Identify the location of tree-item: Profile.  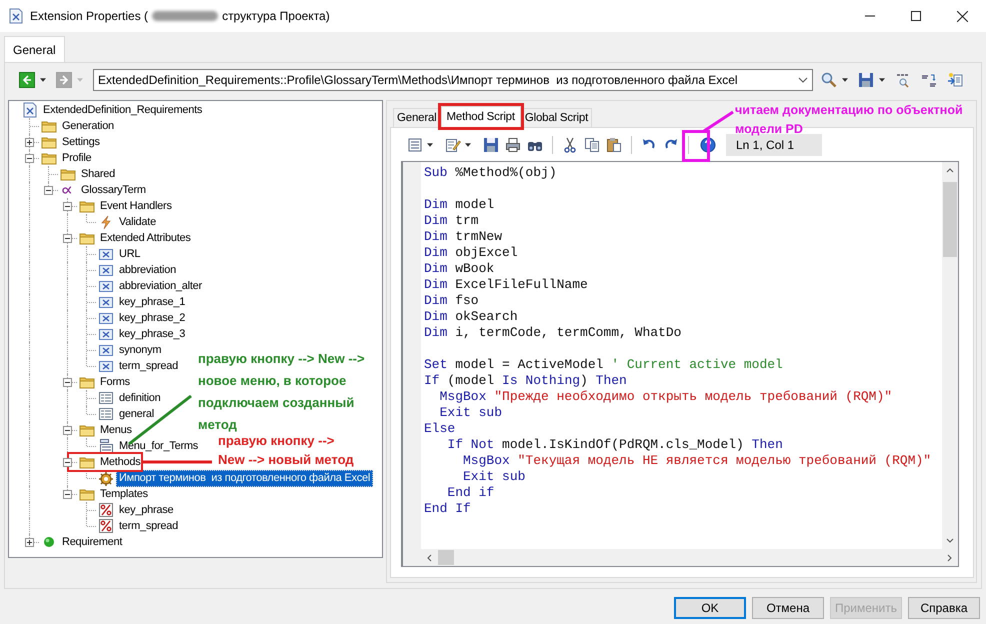
(76, 158).